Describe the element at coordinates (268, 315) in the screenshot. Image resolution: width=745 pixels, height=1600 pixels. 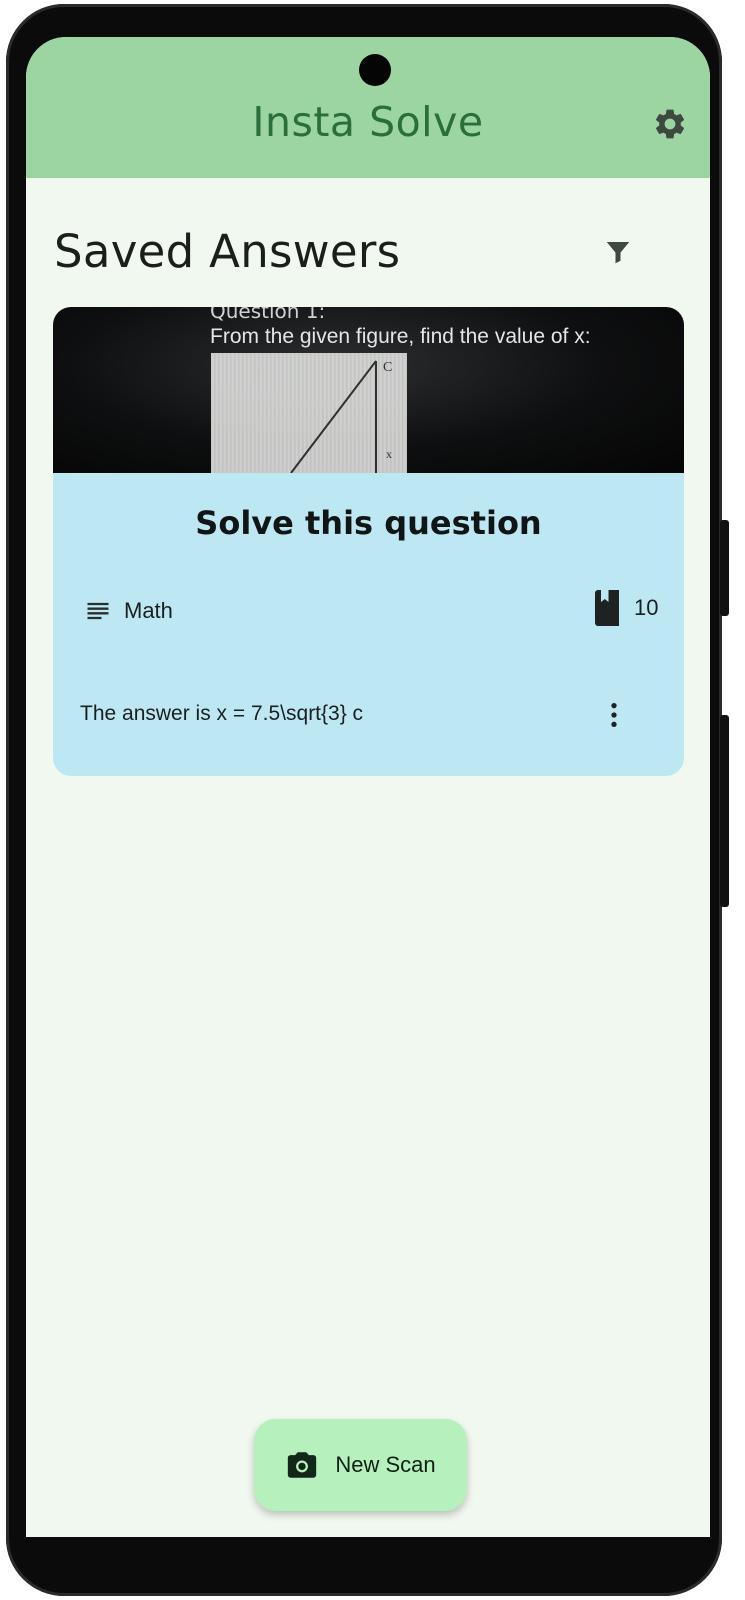
I see `photo-question-heading: Question 1:` at that location.